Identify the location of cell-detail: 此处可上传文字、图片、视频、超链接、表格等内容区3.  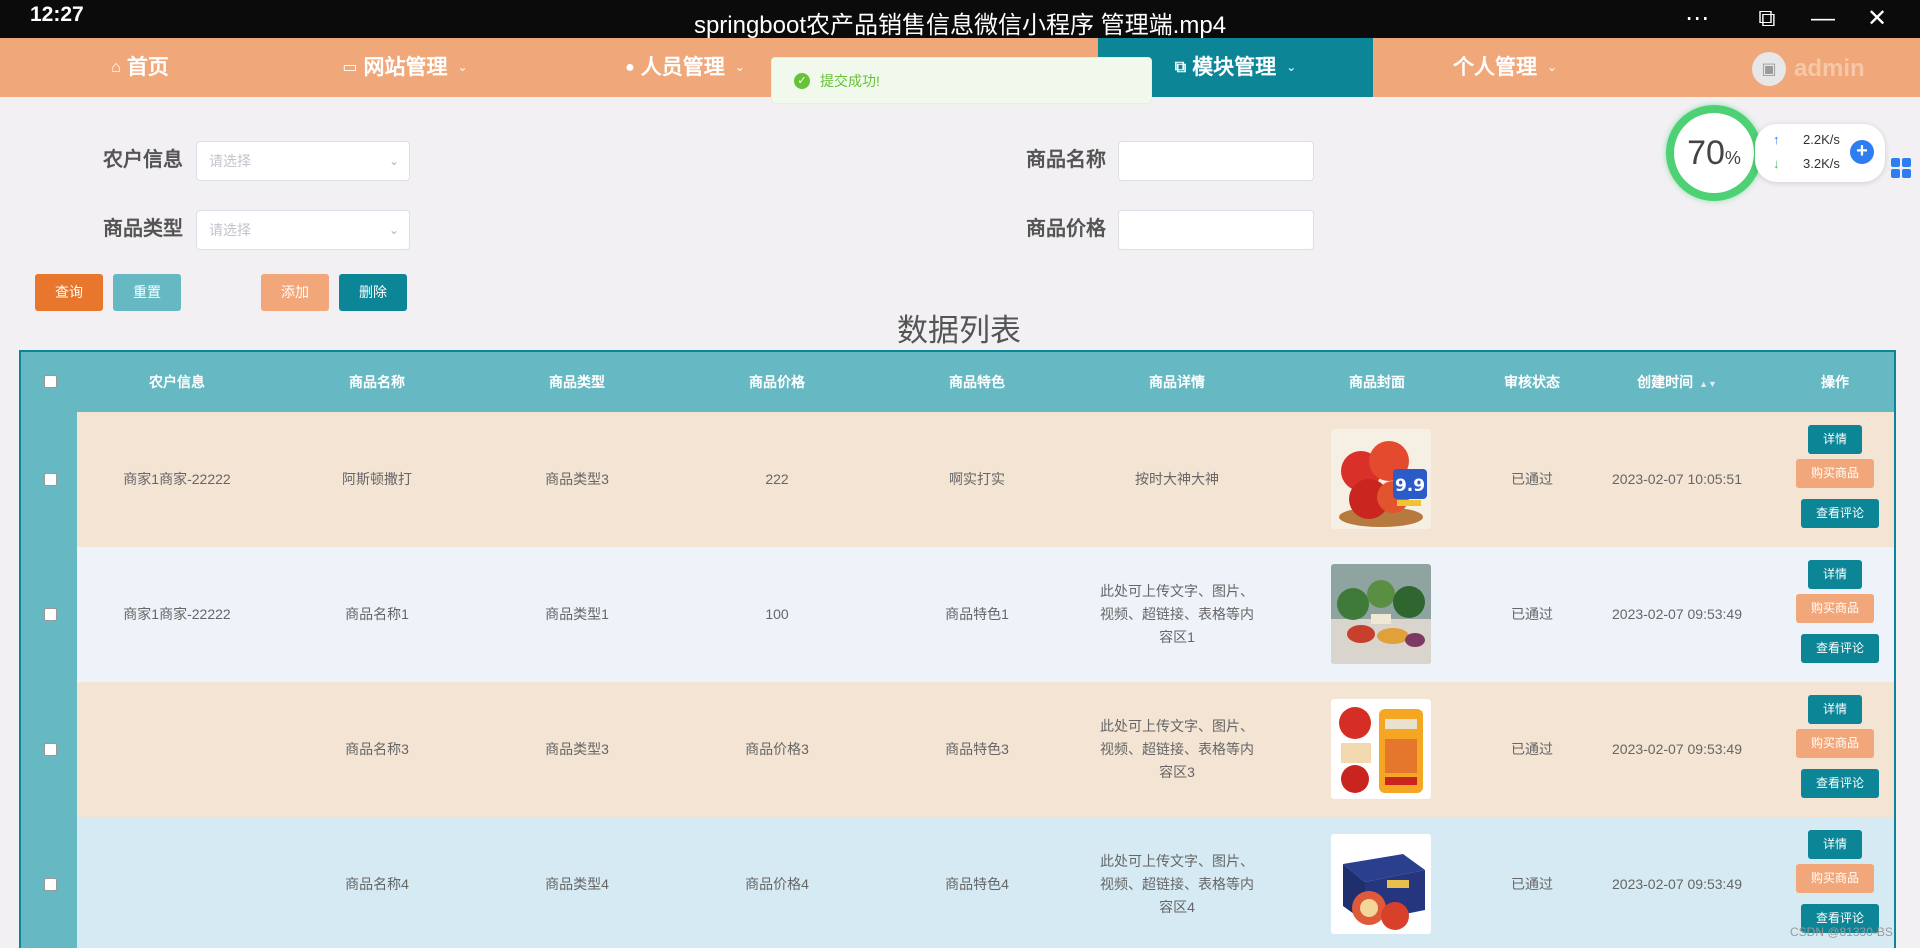
(1177, 749).